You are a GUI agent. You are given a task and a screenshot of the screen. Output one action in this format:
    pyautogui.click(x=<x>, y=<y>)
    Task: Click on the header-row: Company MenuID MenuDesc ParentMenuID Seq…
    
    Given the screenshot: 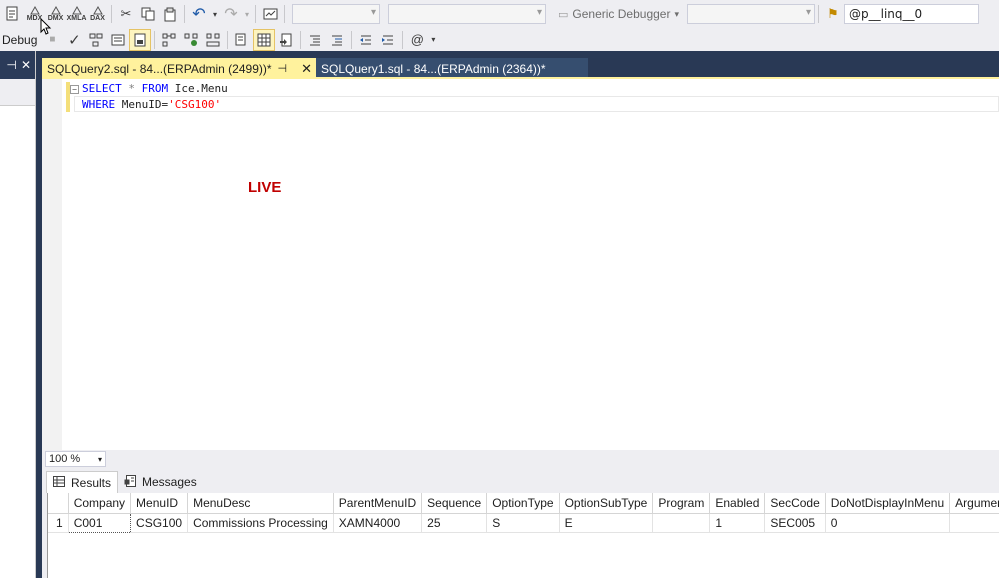 What is the action you would take?
    pyautogui.click(x=523, y=503)
    